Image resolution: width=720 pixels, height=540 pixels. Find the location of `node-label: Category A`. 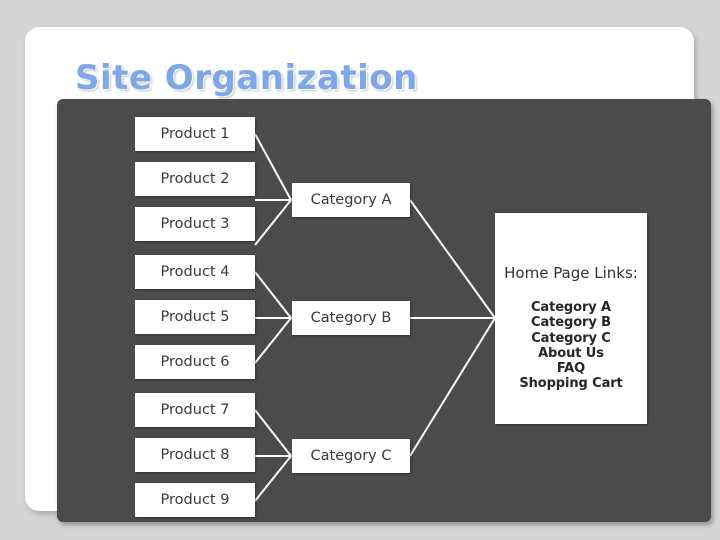

node-label: Category A is located at coordinates (351, 200).